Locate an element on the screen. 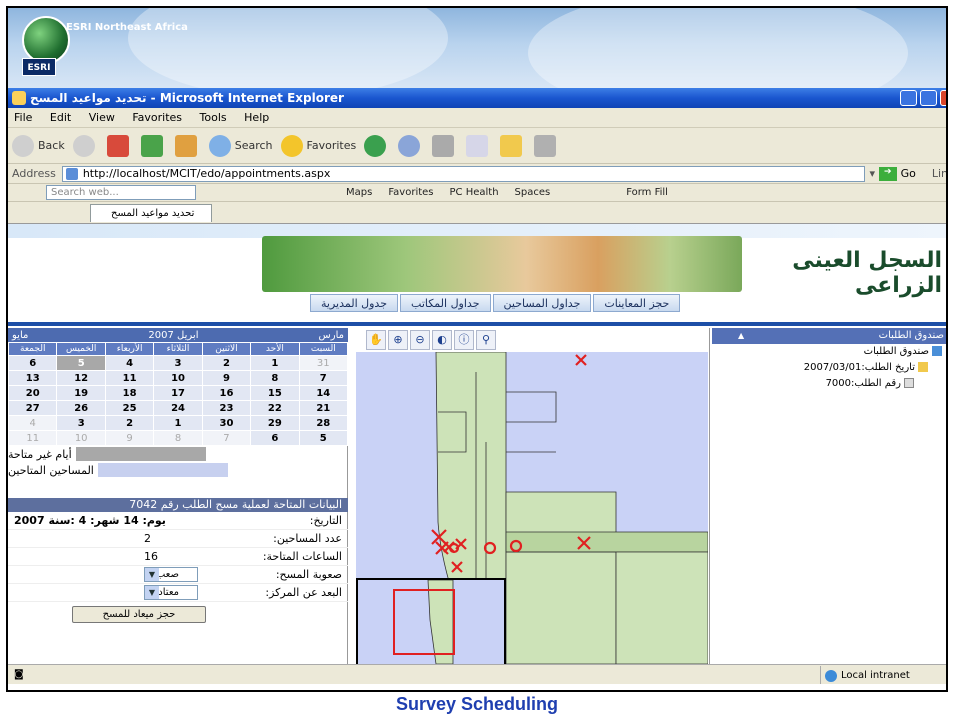  overview-map is located at coordinates (431, 622).